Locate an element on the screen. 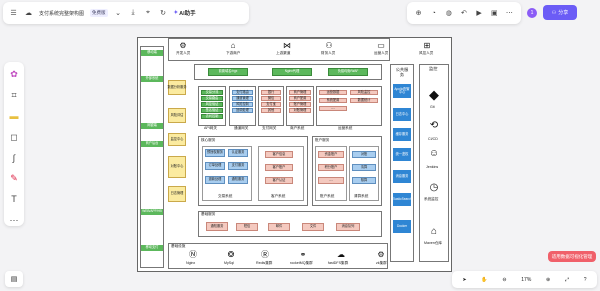  merchant-title: 商户系统 is located at coordinates (297, 128).